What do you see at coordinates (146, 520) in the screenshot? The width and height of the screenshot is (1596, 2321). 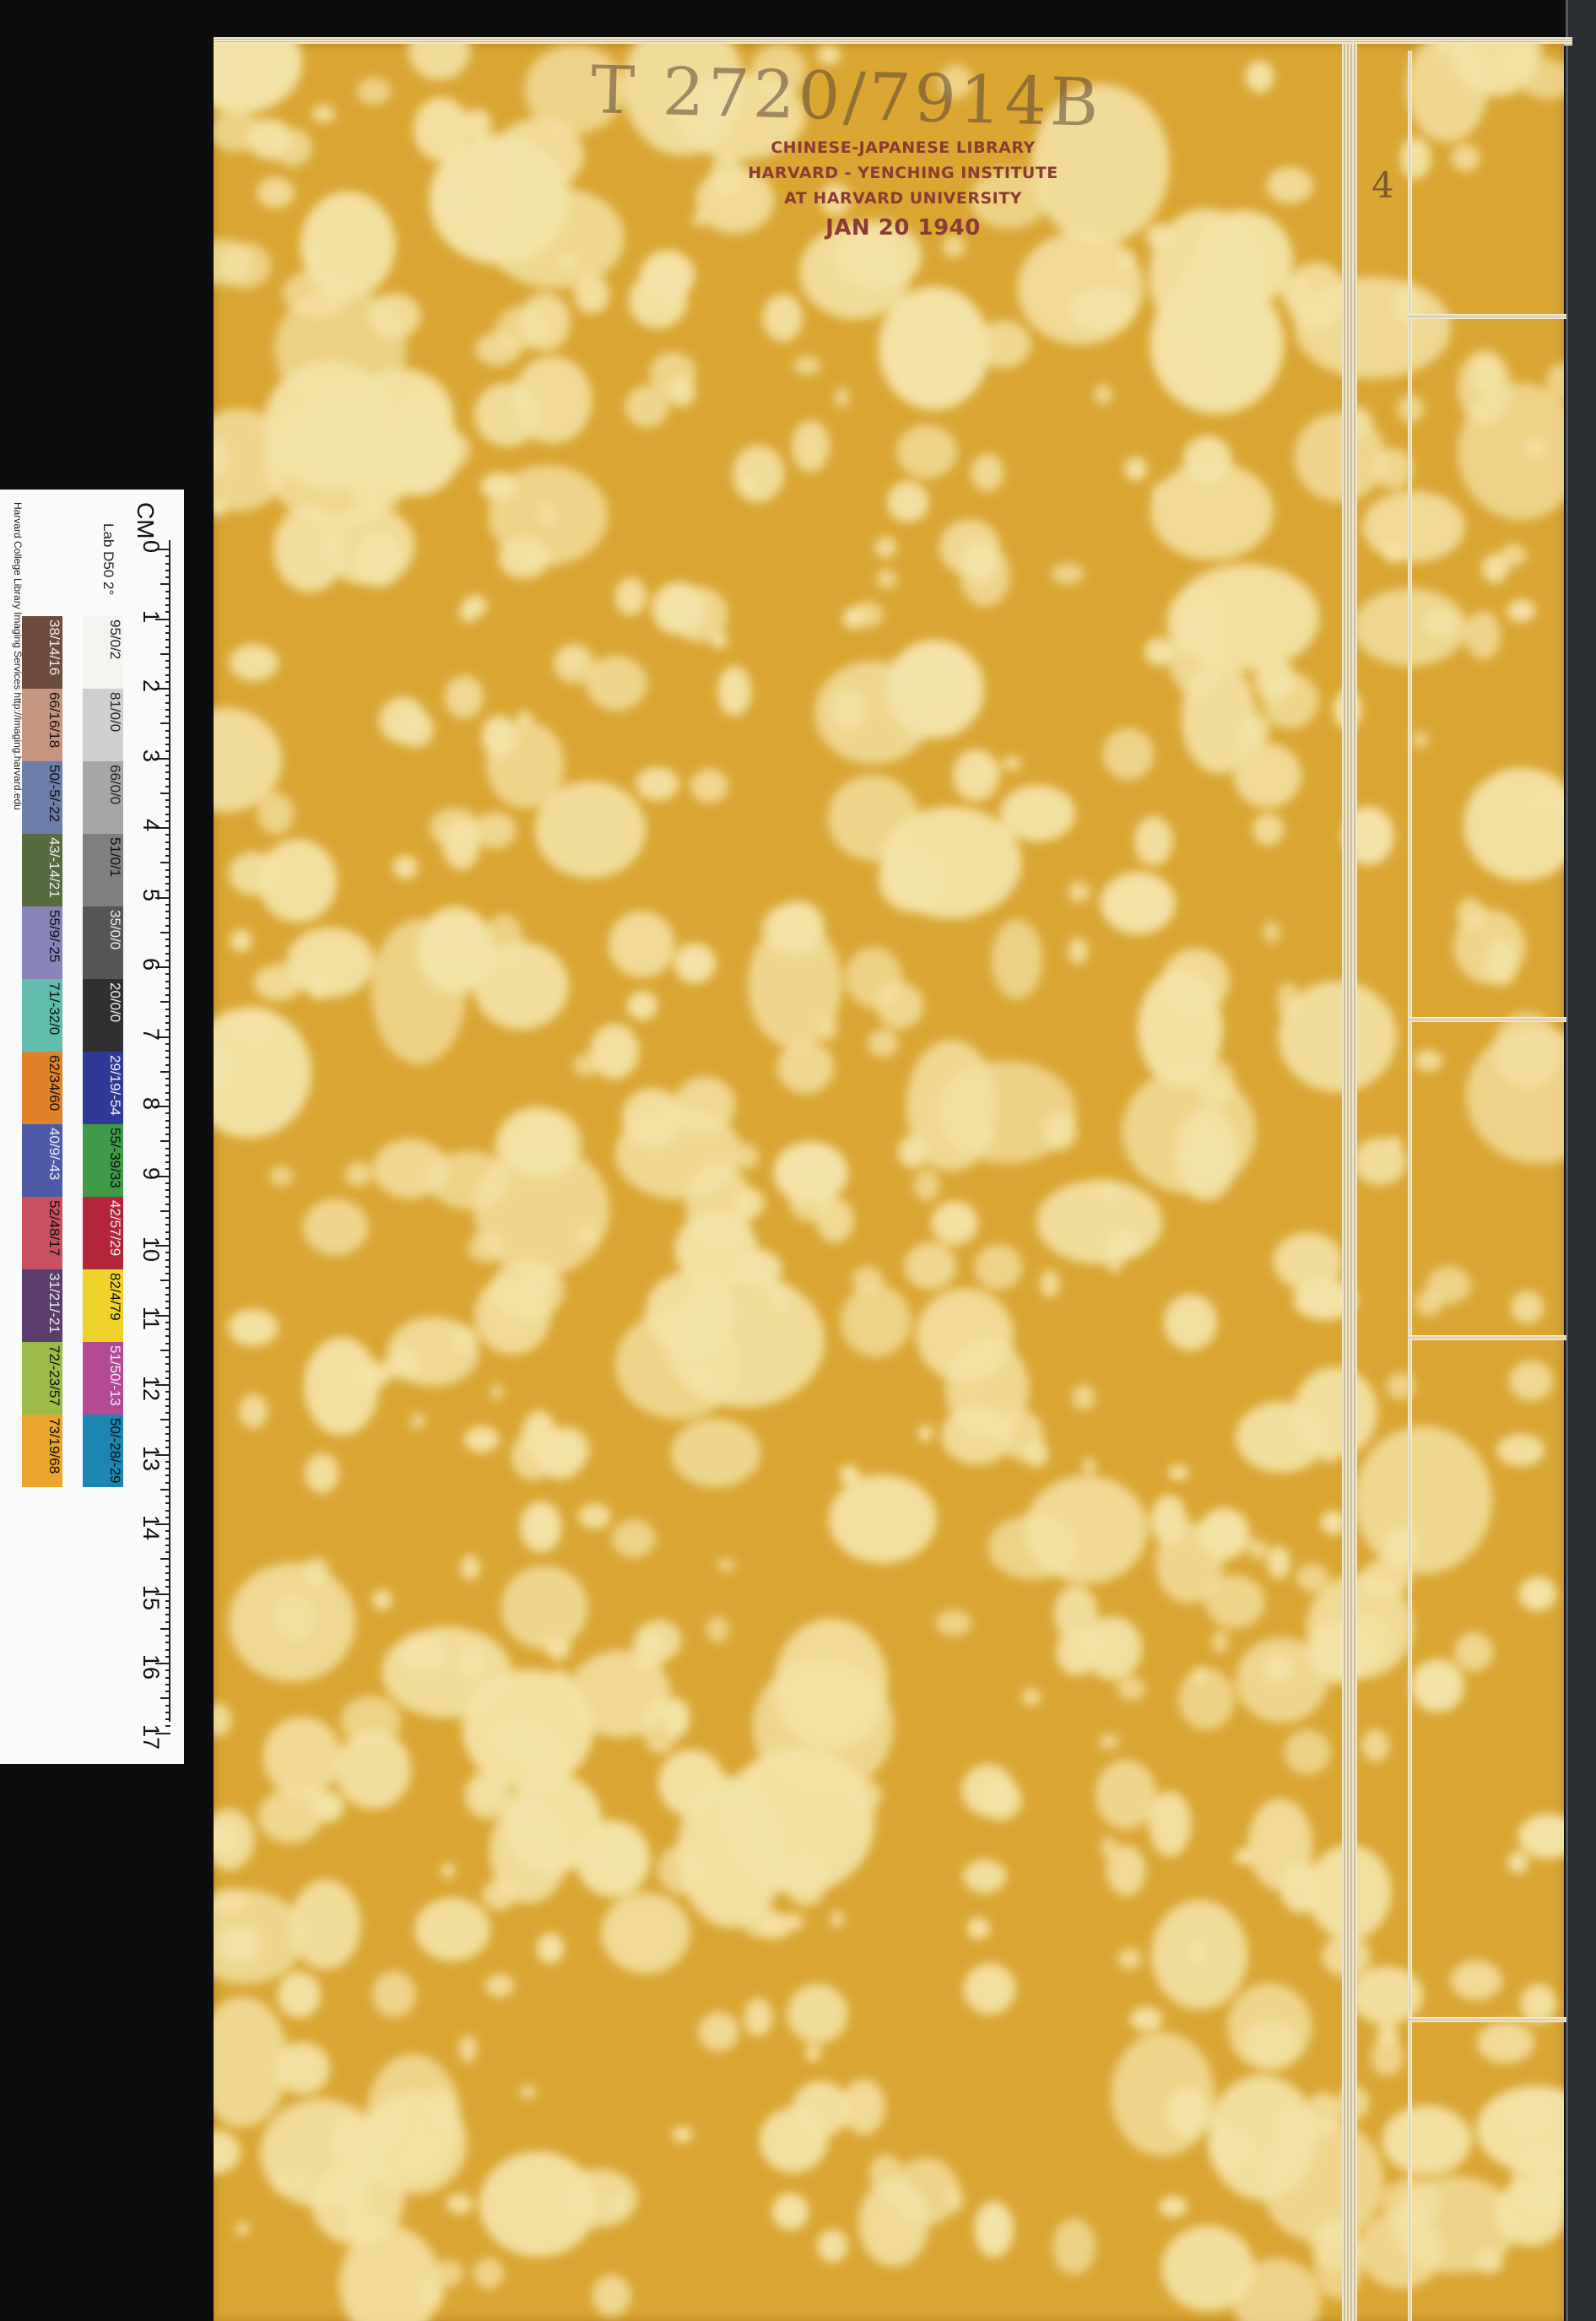 I see `ruler-unit: CM` at bounding box center [146, 520].